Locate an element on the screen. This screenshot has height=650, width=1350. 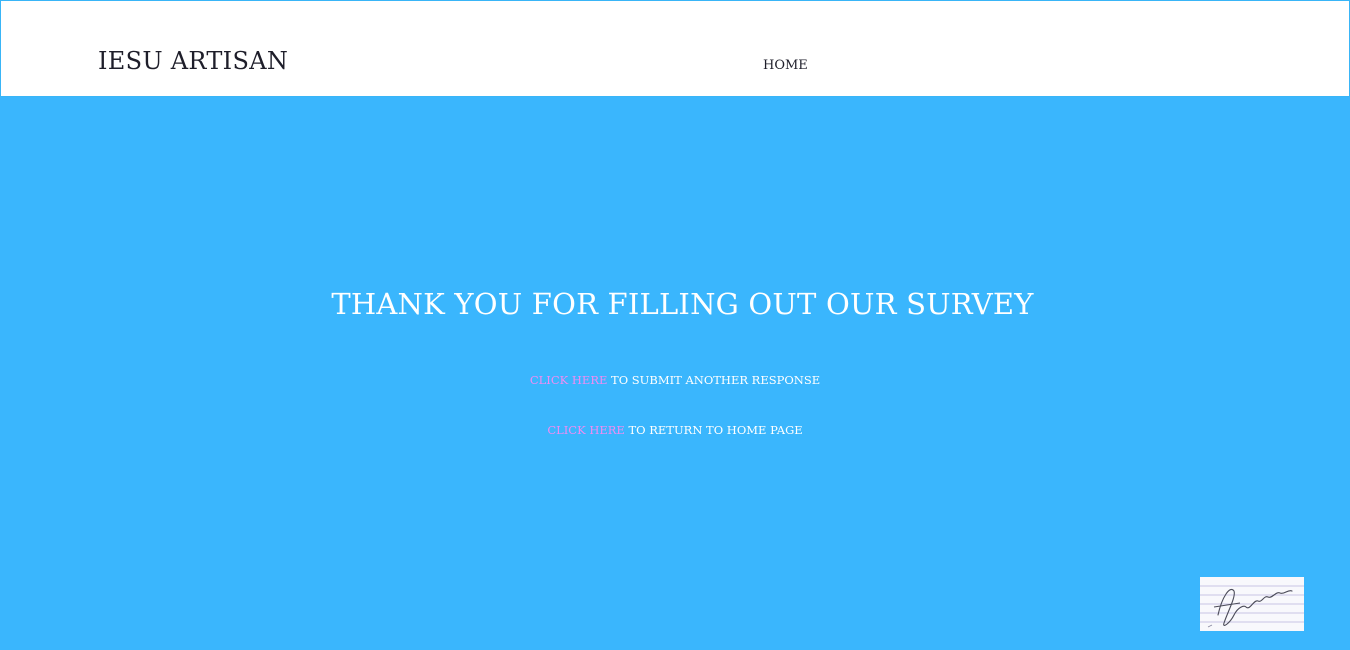
signature-image is located at coordinates (1252, 604).